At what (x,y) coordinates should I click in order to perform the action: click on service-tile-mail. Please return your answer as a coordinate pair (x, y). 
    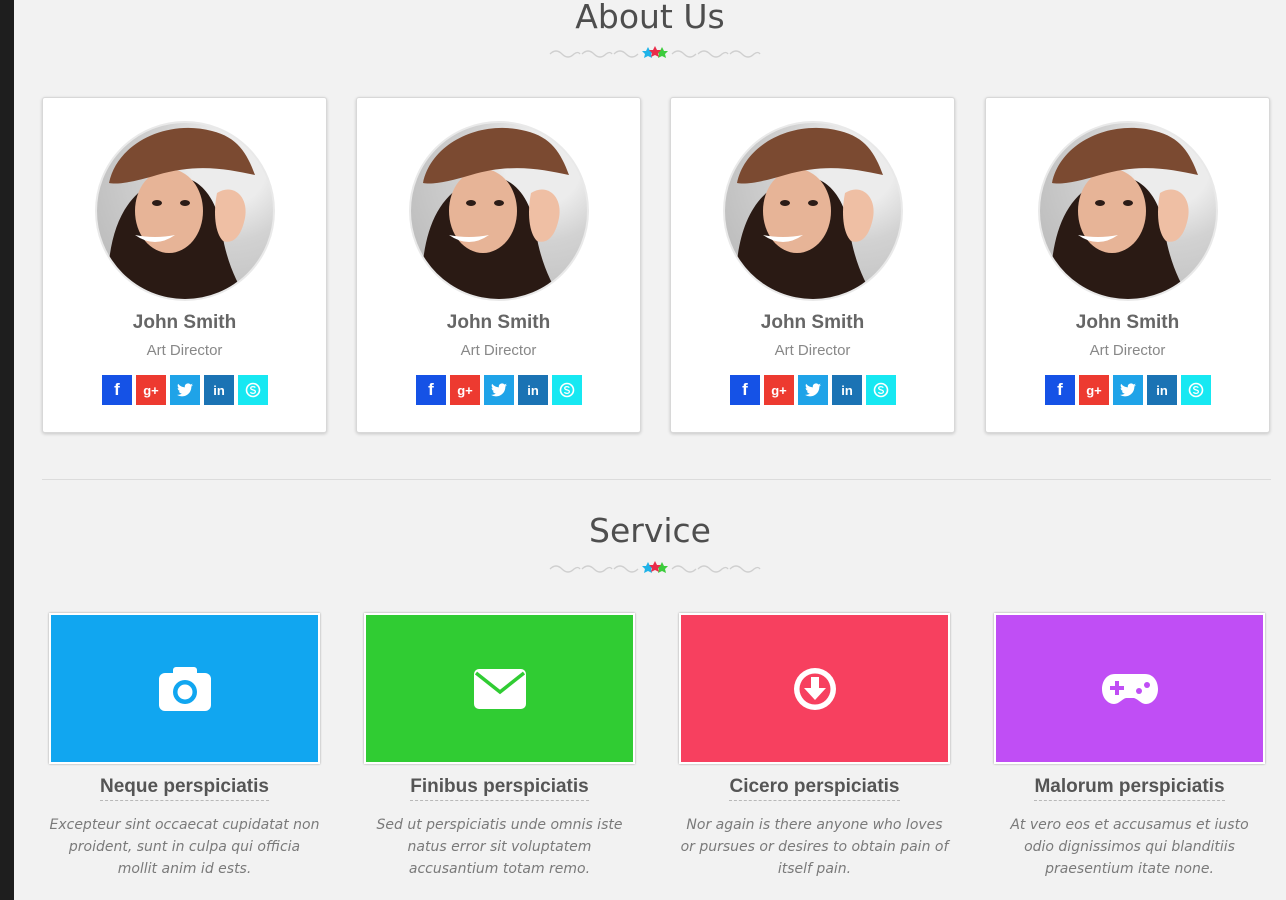
    Looking at the image, I should click on (499, 688).